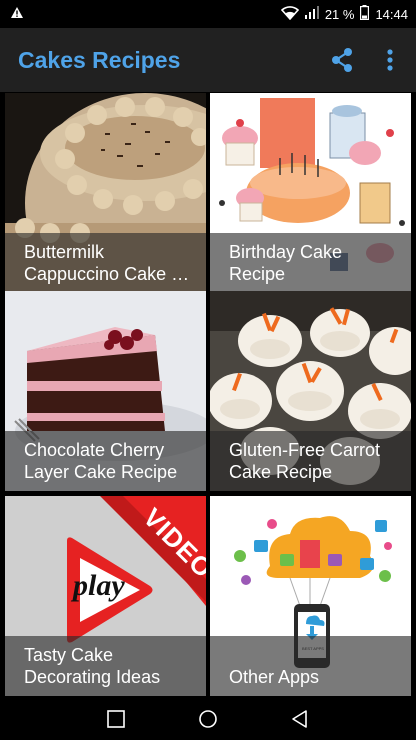  Describe the element at coordinates (391, 14) in the screenshot. I see `clock: 14:44` at that location.